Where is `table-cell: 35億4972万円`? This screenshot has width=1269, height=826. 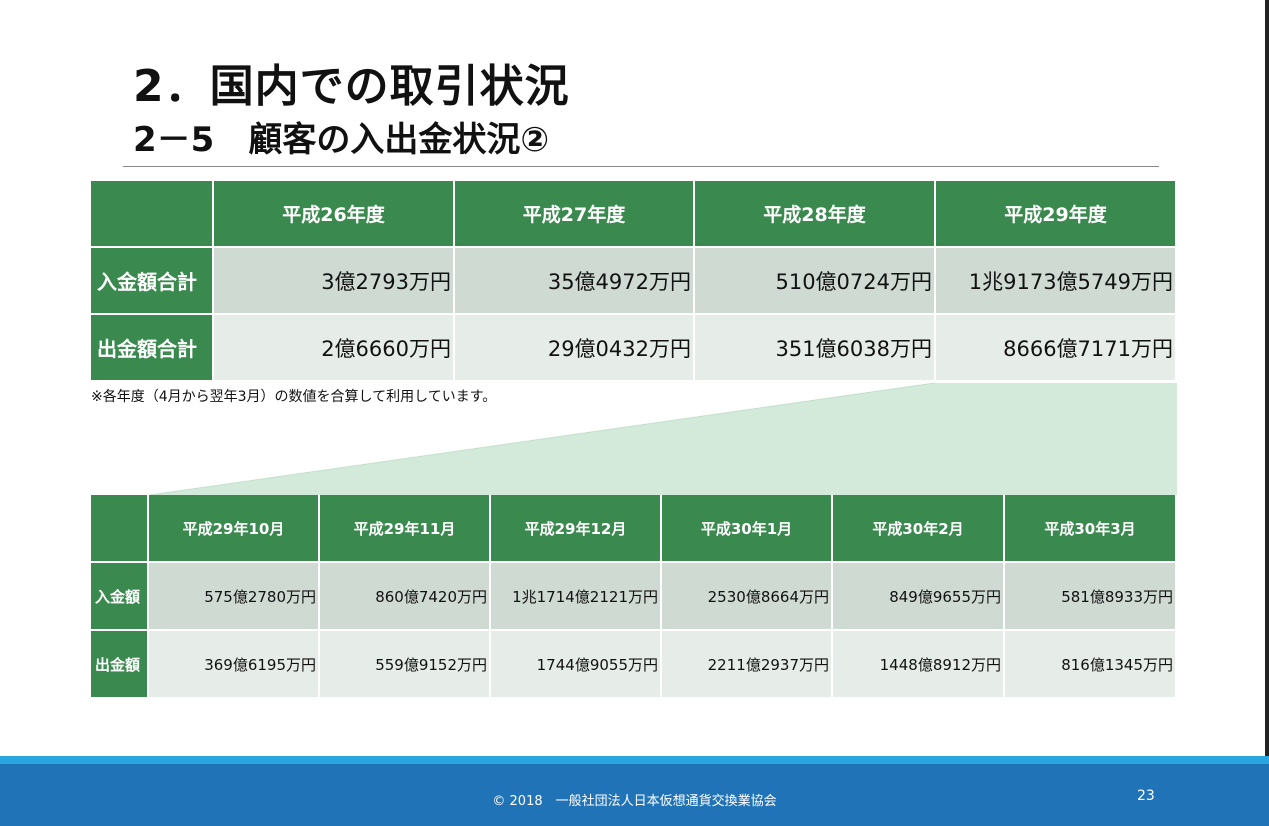
table-cell: 35億4972万円 is located at coordinates (575, 281).